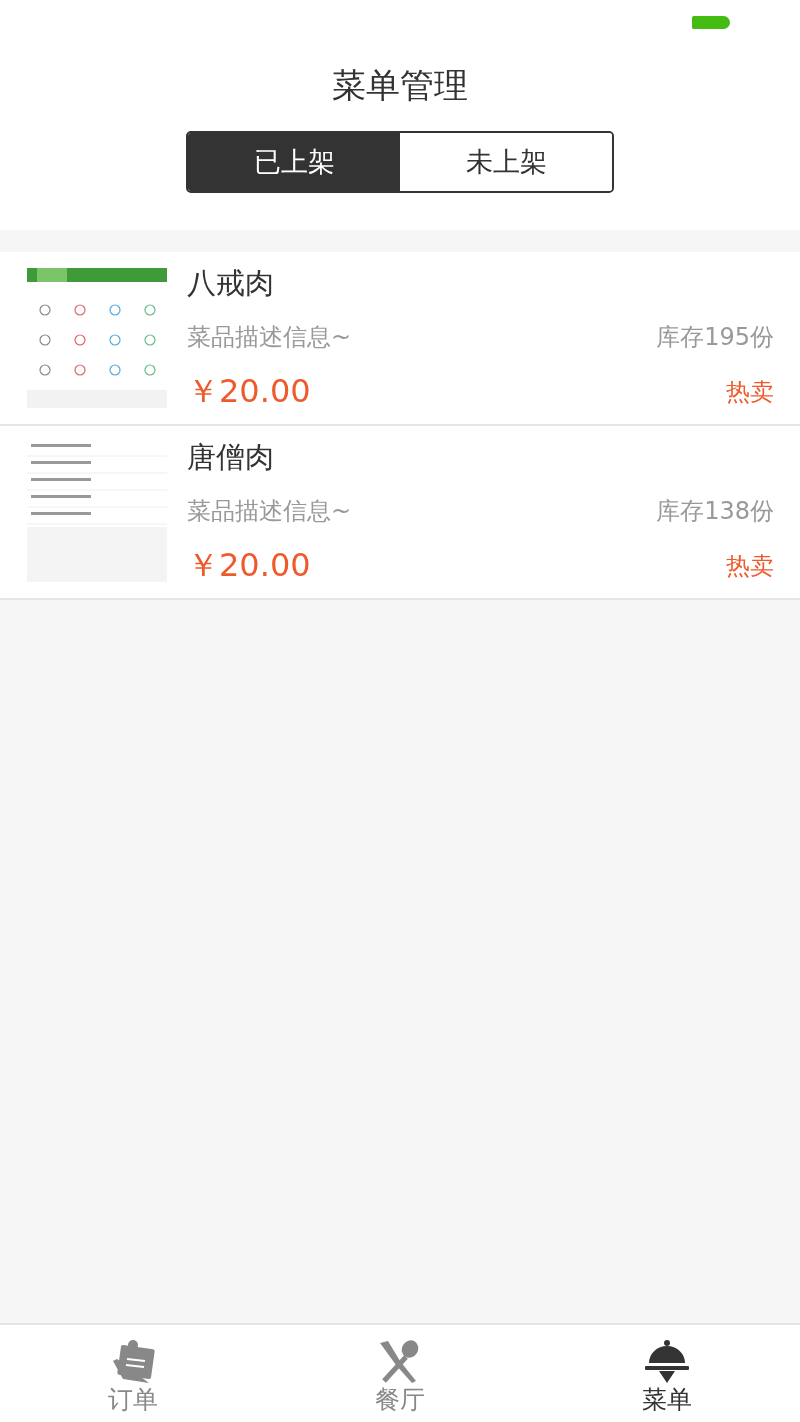 Image resolution: width=800 pixels, height=1422 pixels. What do you see at coordinates (711, 22) in the screenshot?
I see `battery-icon` at bounding box center [711, 22].